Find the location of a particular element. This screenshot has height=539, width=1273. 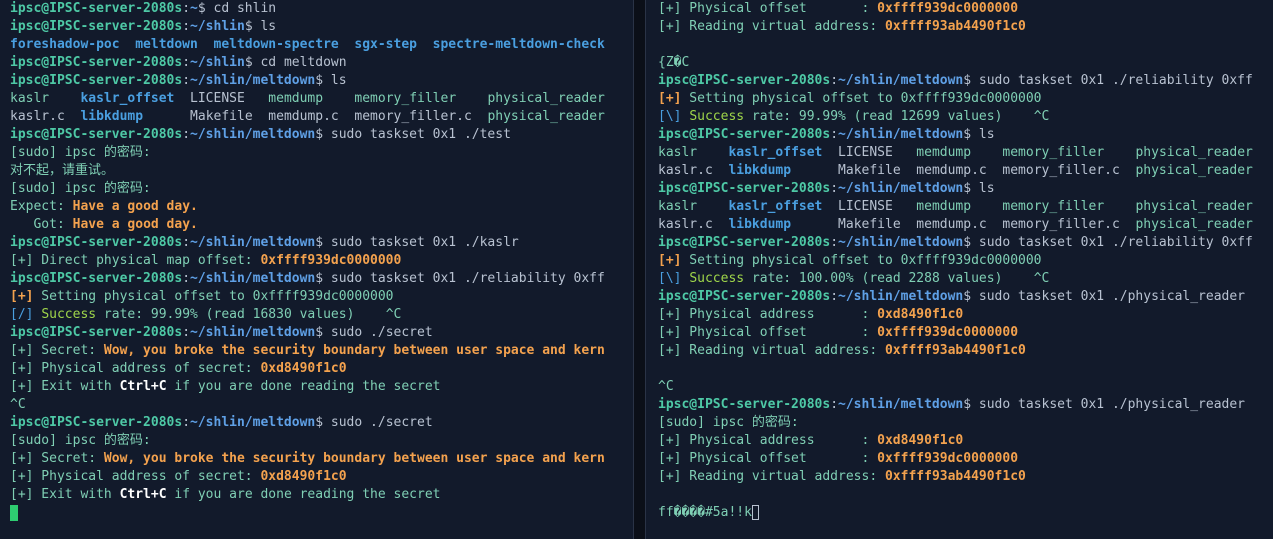

terminal-line: ipsc@IPSC-server-2080s:~$ cd shlin is located at coordinates (307, 9).